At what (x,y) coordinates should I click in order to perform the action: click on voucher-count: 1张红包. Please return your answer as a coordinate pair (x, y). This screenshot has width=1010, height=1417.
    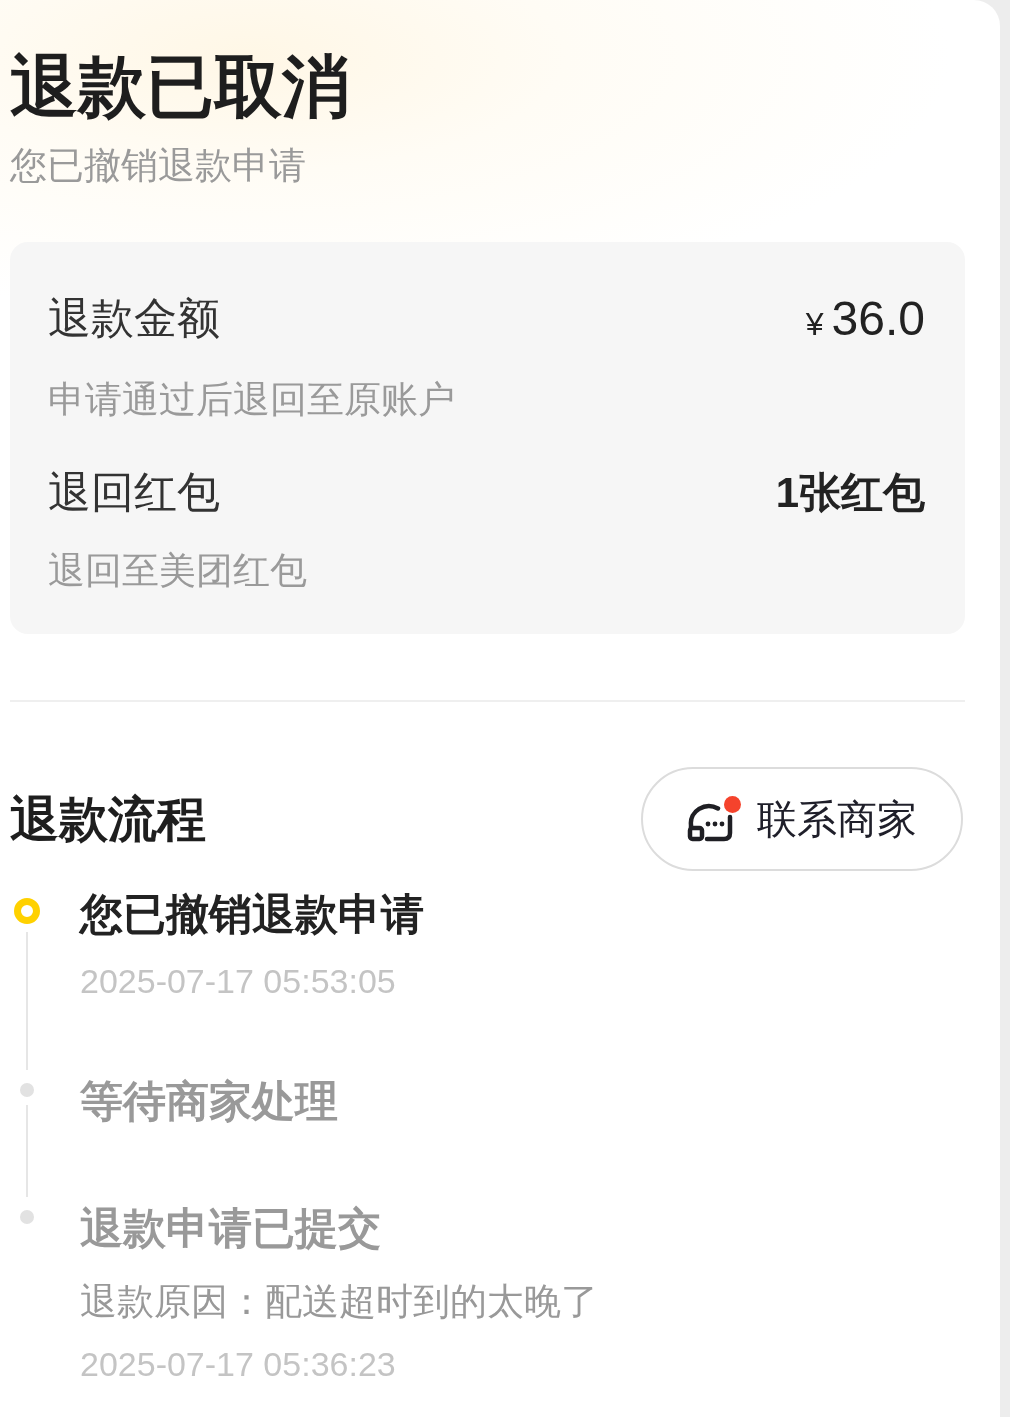
    Looking at the image, I should click on (850, 492).